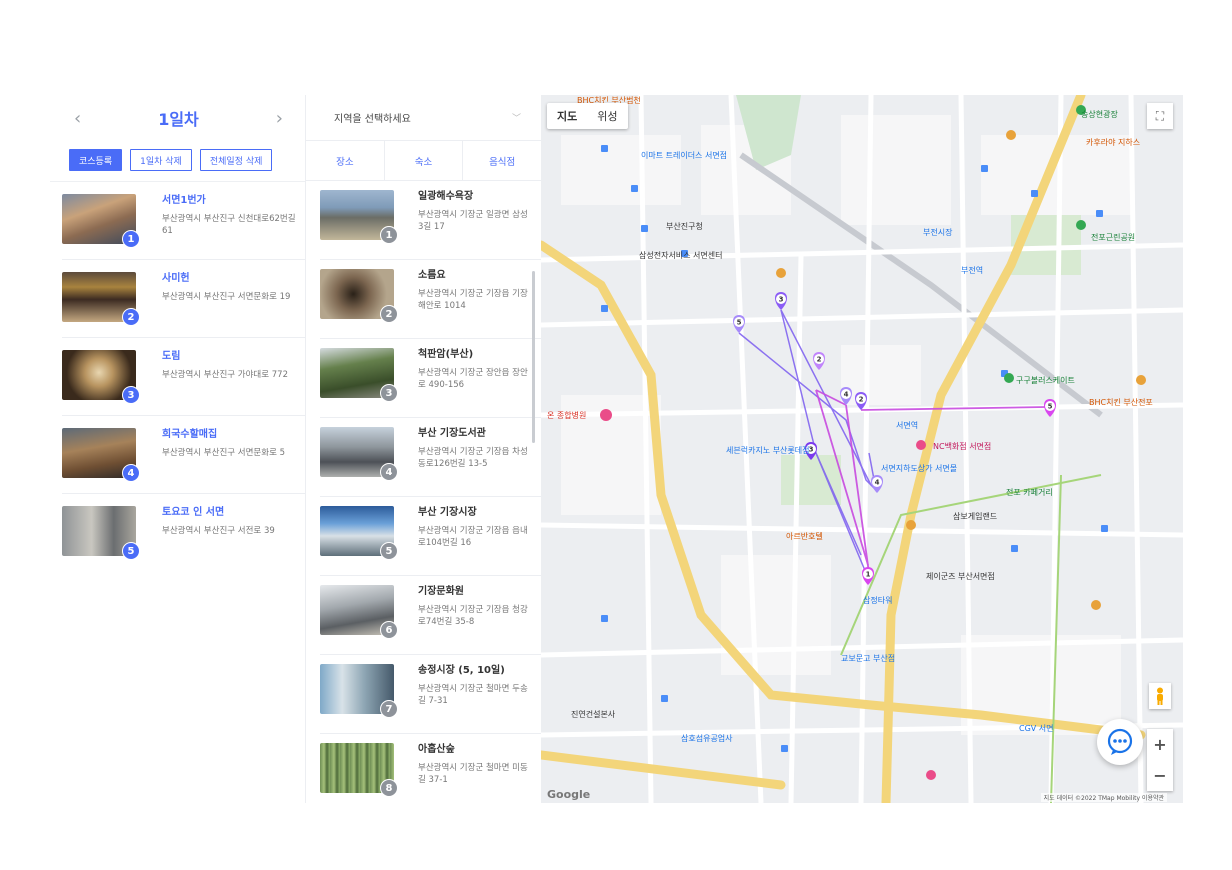 Image resolution: width=1232 pixels, height=870 pixels. Describe the element at coordinates (101, 533) in the screenshot. I see `course-thumbnail: 5` at that location.